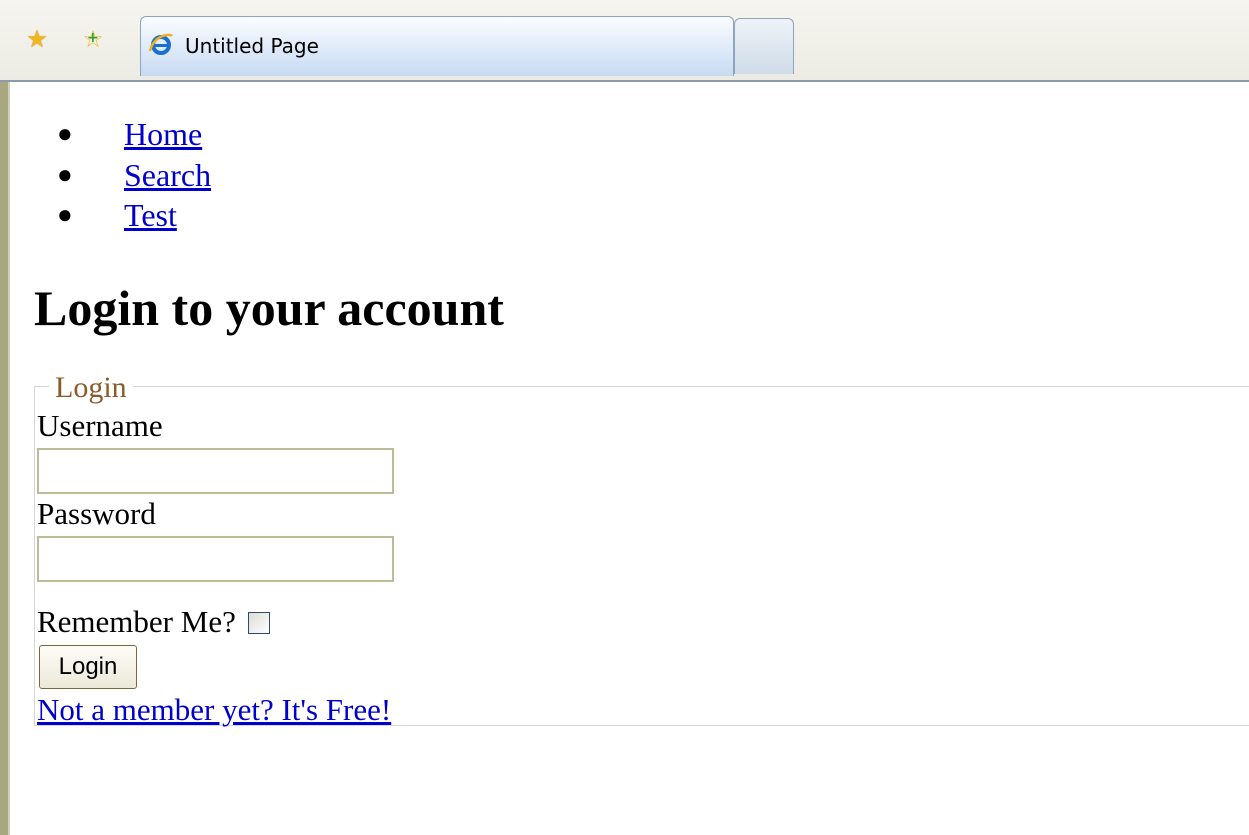 The image size is (1249, 835). What do you see at coordinates (161, 44) in the screenshot?
I see `ie-page-icon` at bounding box center [161, 44].